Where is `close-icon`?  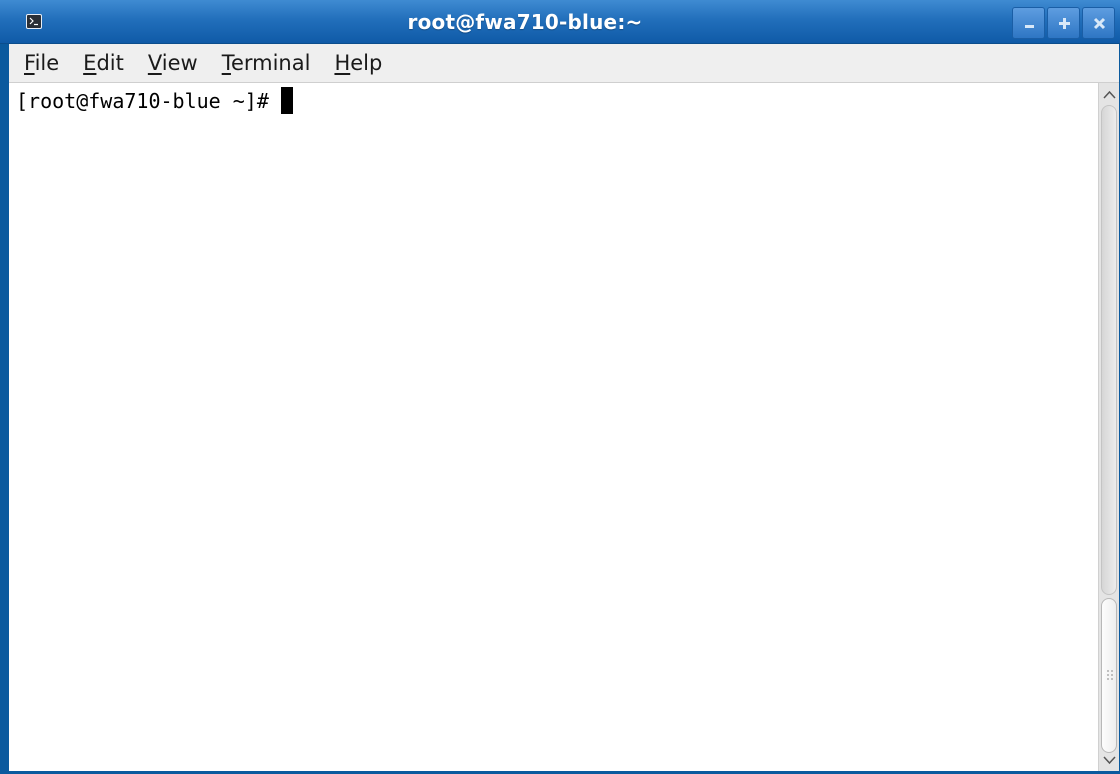
close-icon is located at coordinates (1099, 23).